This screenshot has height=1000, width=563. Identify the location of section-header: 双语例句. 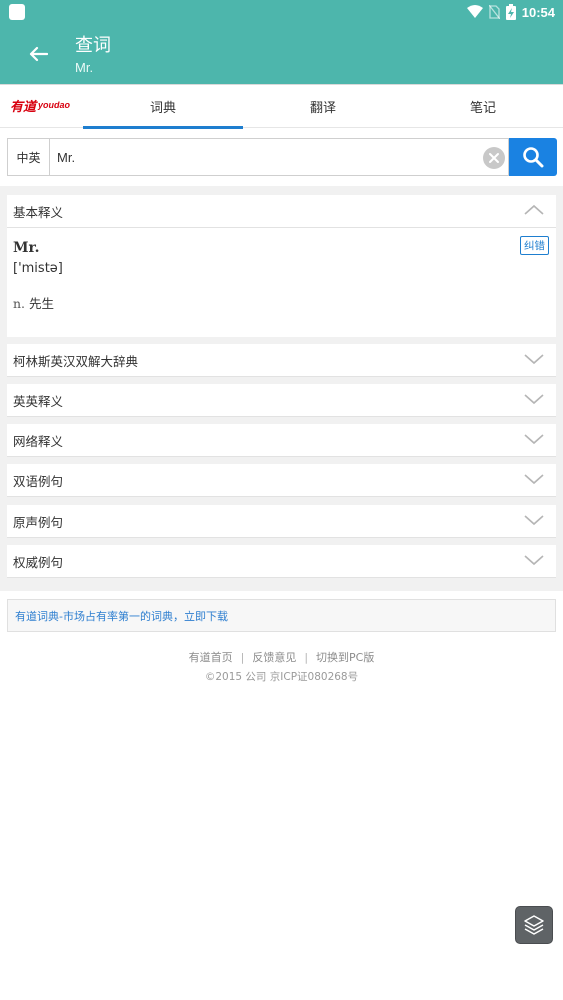
(281, 480).